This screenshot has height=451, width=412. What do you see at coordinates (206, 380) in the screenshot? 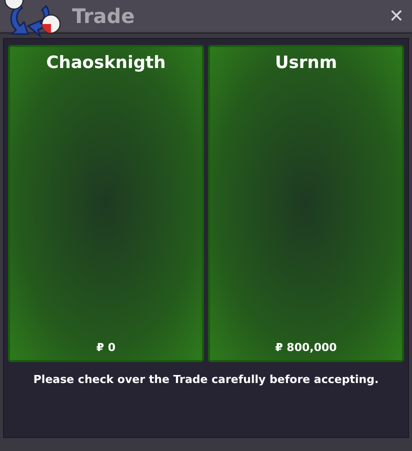
I see `notice-text: Please check over the Trade carefully before accepting.` at bounding box center [206, 380].